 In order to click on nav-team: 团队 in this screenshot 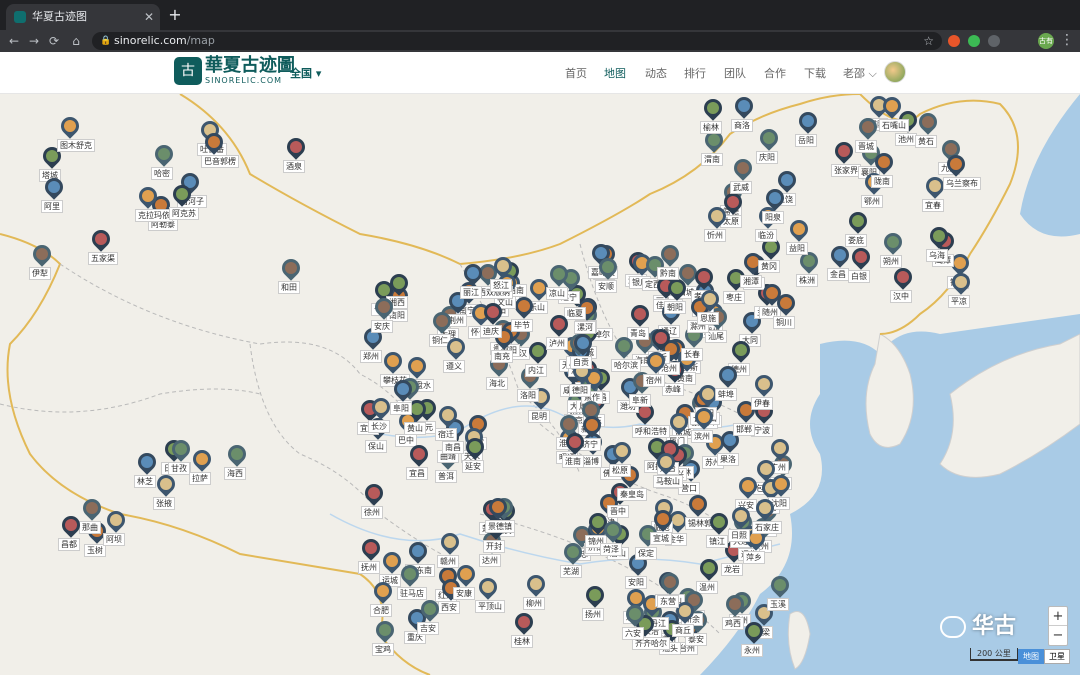, I will do `click(735, 73)`.